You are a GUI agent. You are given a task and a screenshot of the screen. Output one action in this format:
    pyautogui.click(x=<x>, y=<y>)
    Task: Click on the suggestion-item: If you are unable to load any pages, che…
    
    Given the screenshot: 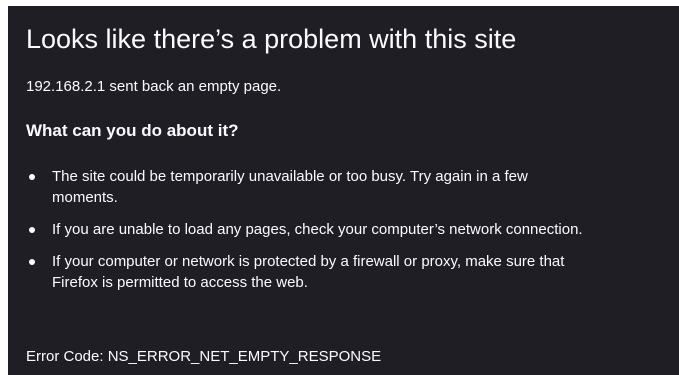 What is the action you would take?
    pyautogui.click(x=352, y=229)
    